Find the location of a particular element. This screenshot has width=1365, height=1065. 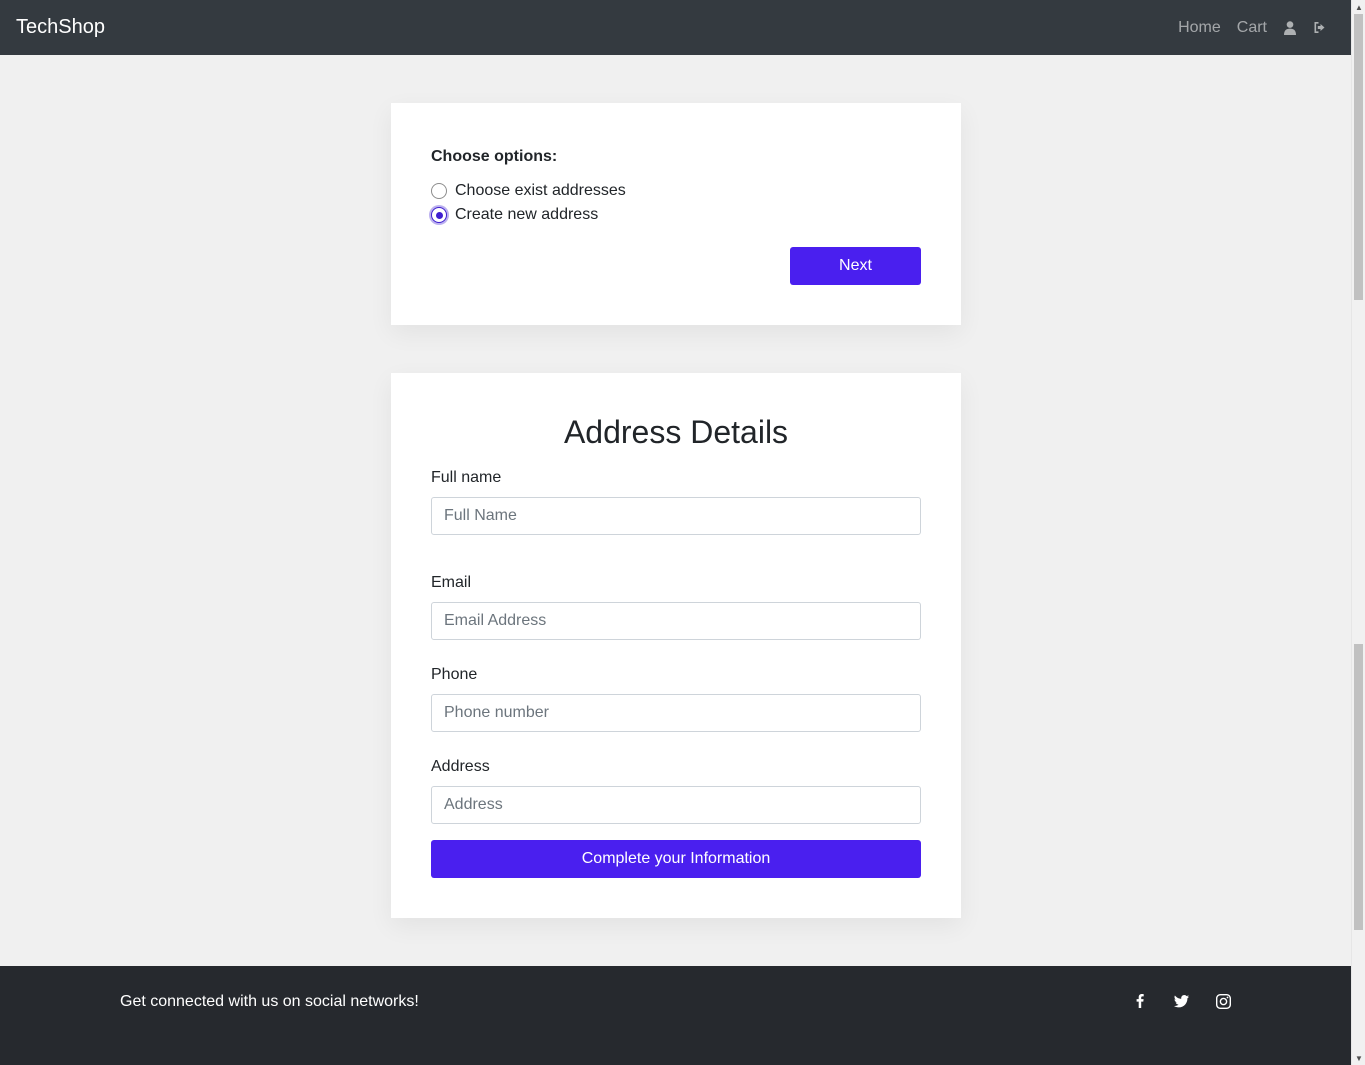

radio-choose-existing-label: Choose exist addresses is located at coordinates (540, 190).